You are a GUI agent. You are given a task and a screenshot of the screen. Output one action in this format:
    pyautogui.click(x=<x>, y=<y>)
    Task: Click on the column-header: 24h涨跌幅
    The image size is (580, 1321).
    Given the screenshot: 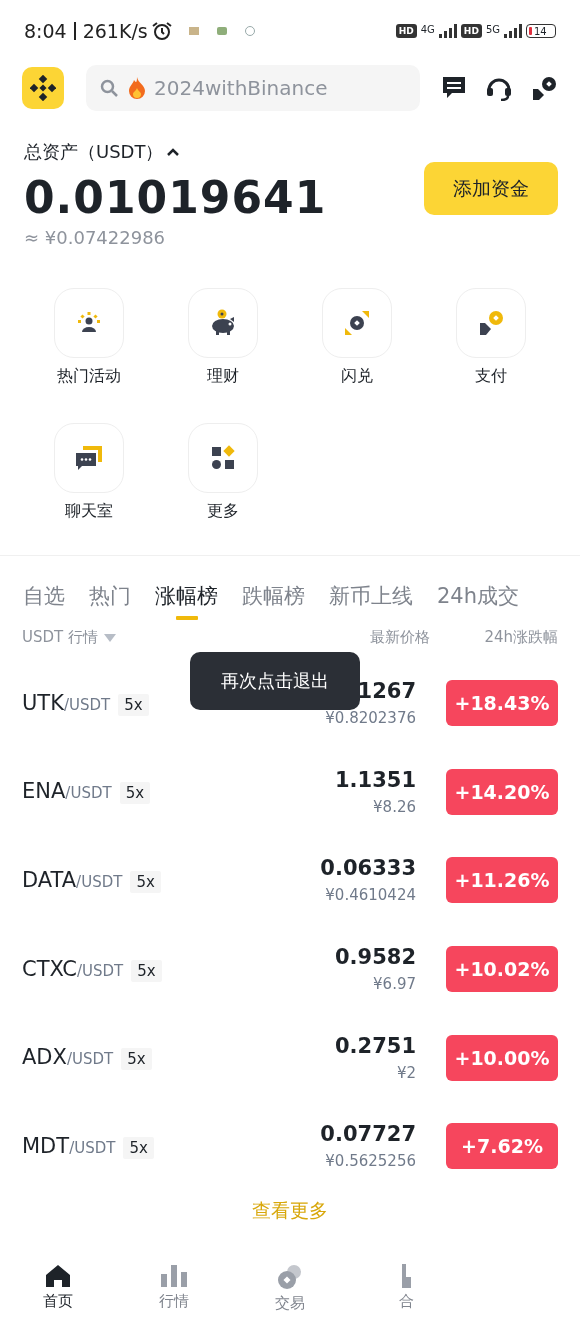 What is the action you would take?
    pyautogui.click(x=521, y=637)
    